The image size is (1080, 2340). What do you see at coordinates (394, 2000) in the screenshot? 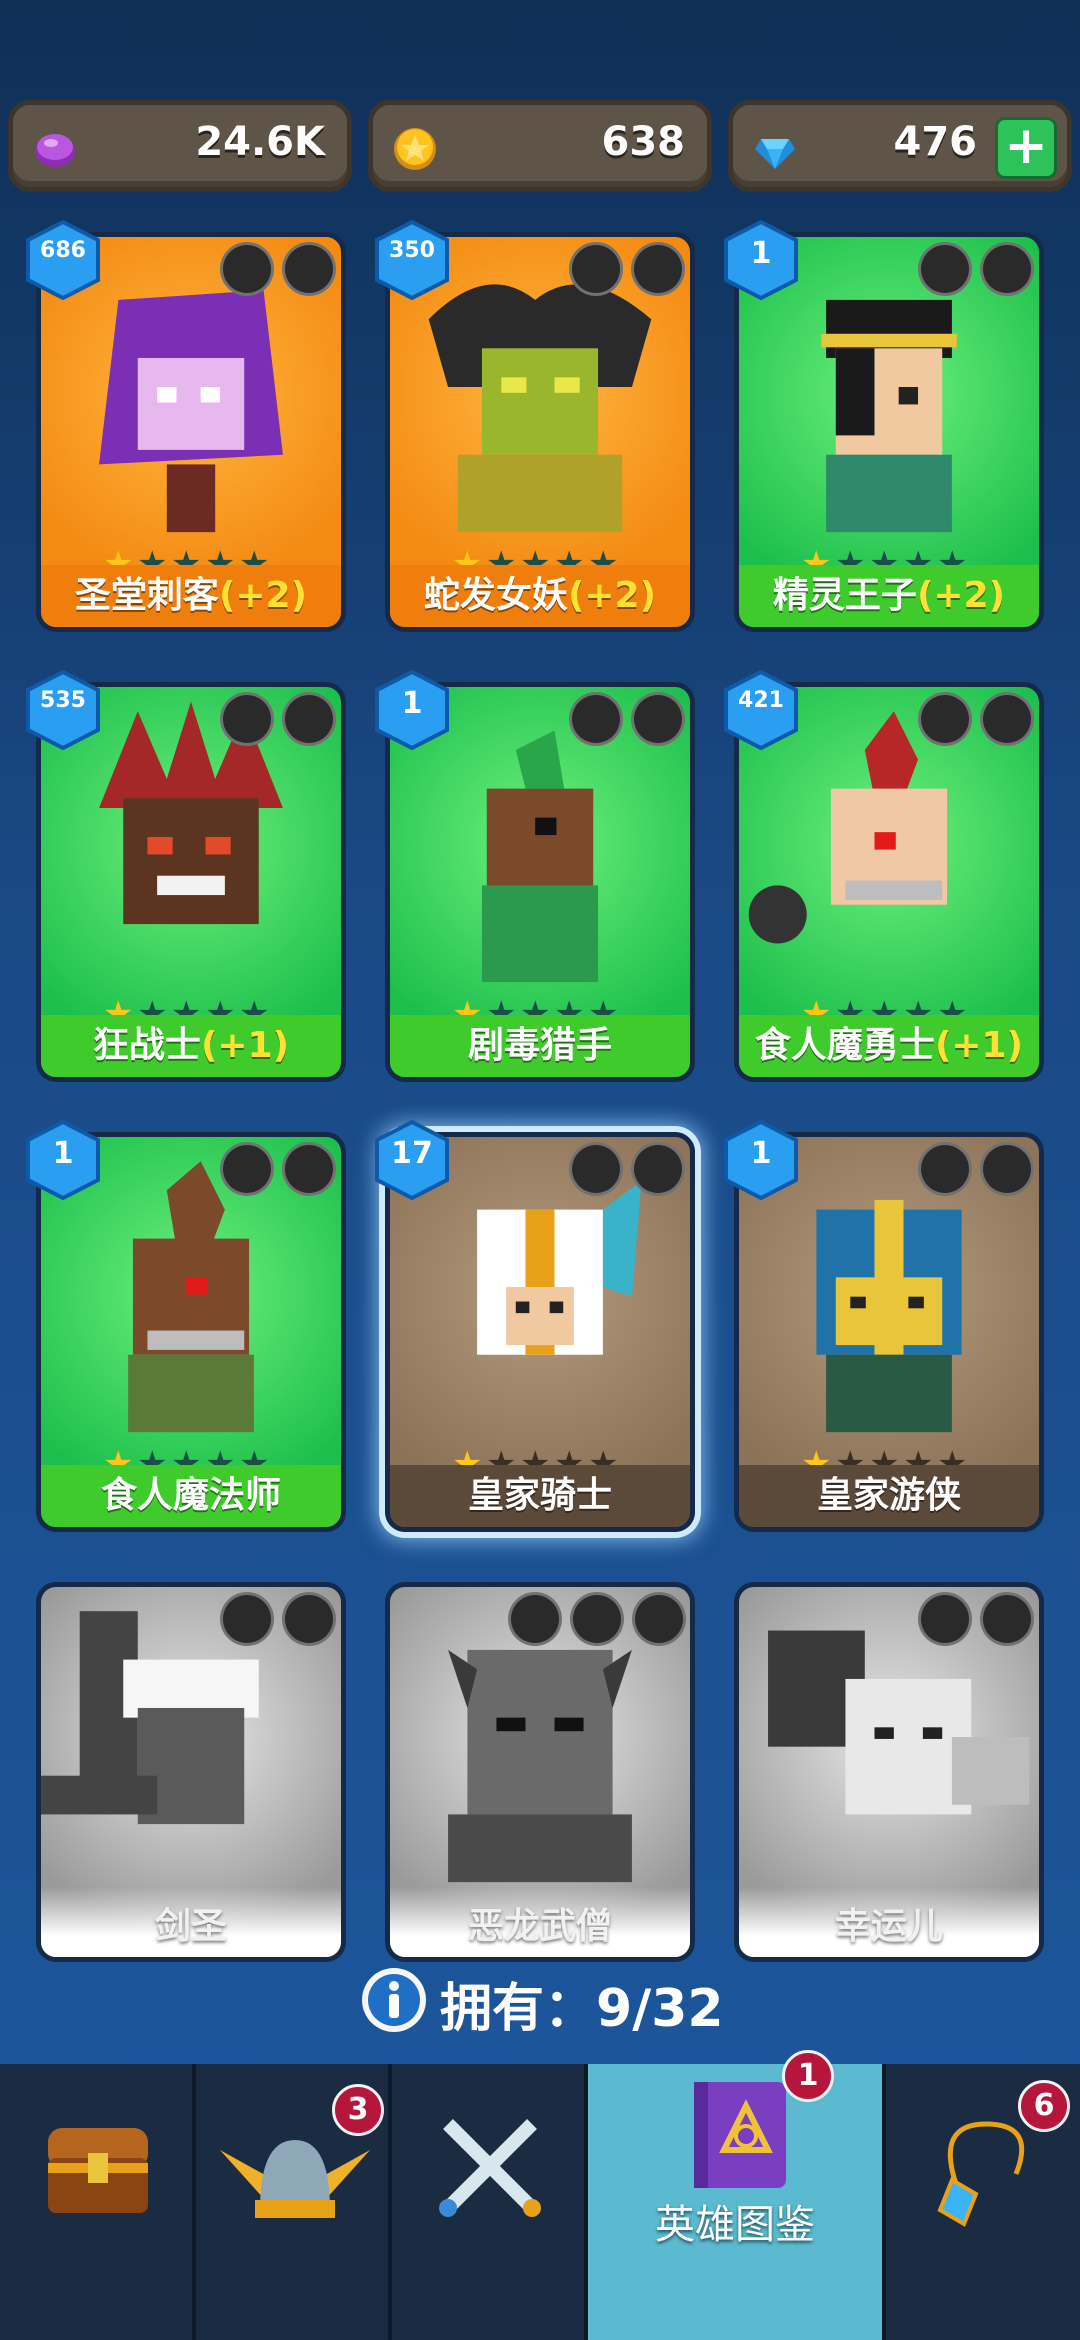
I see `info-icon` at bounding box center [394, 2000].